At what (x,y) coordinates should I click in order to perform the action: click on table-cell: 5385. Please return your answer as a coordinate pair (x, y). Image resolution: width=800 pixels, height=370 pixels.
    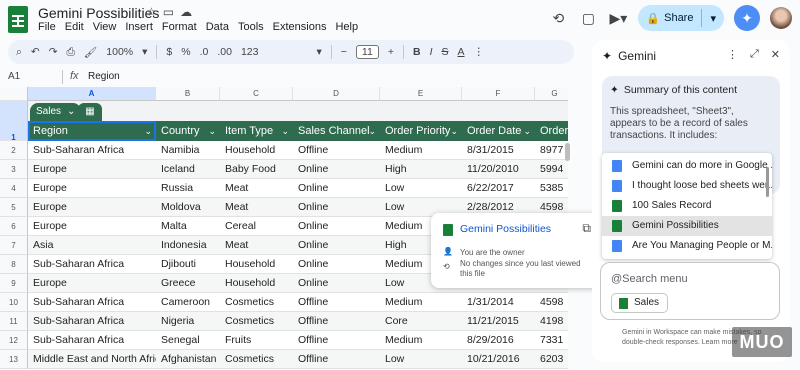
    Looking at the image, I should click on (551, 188).